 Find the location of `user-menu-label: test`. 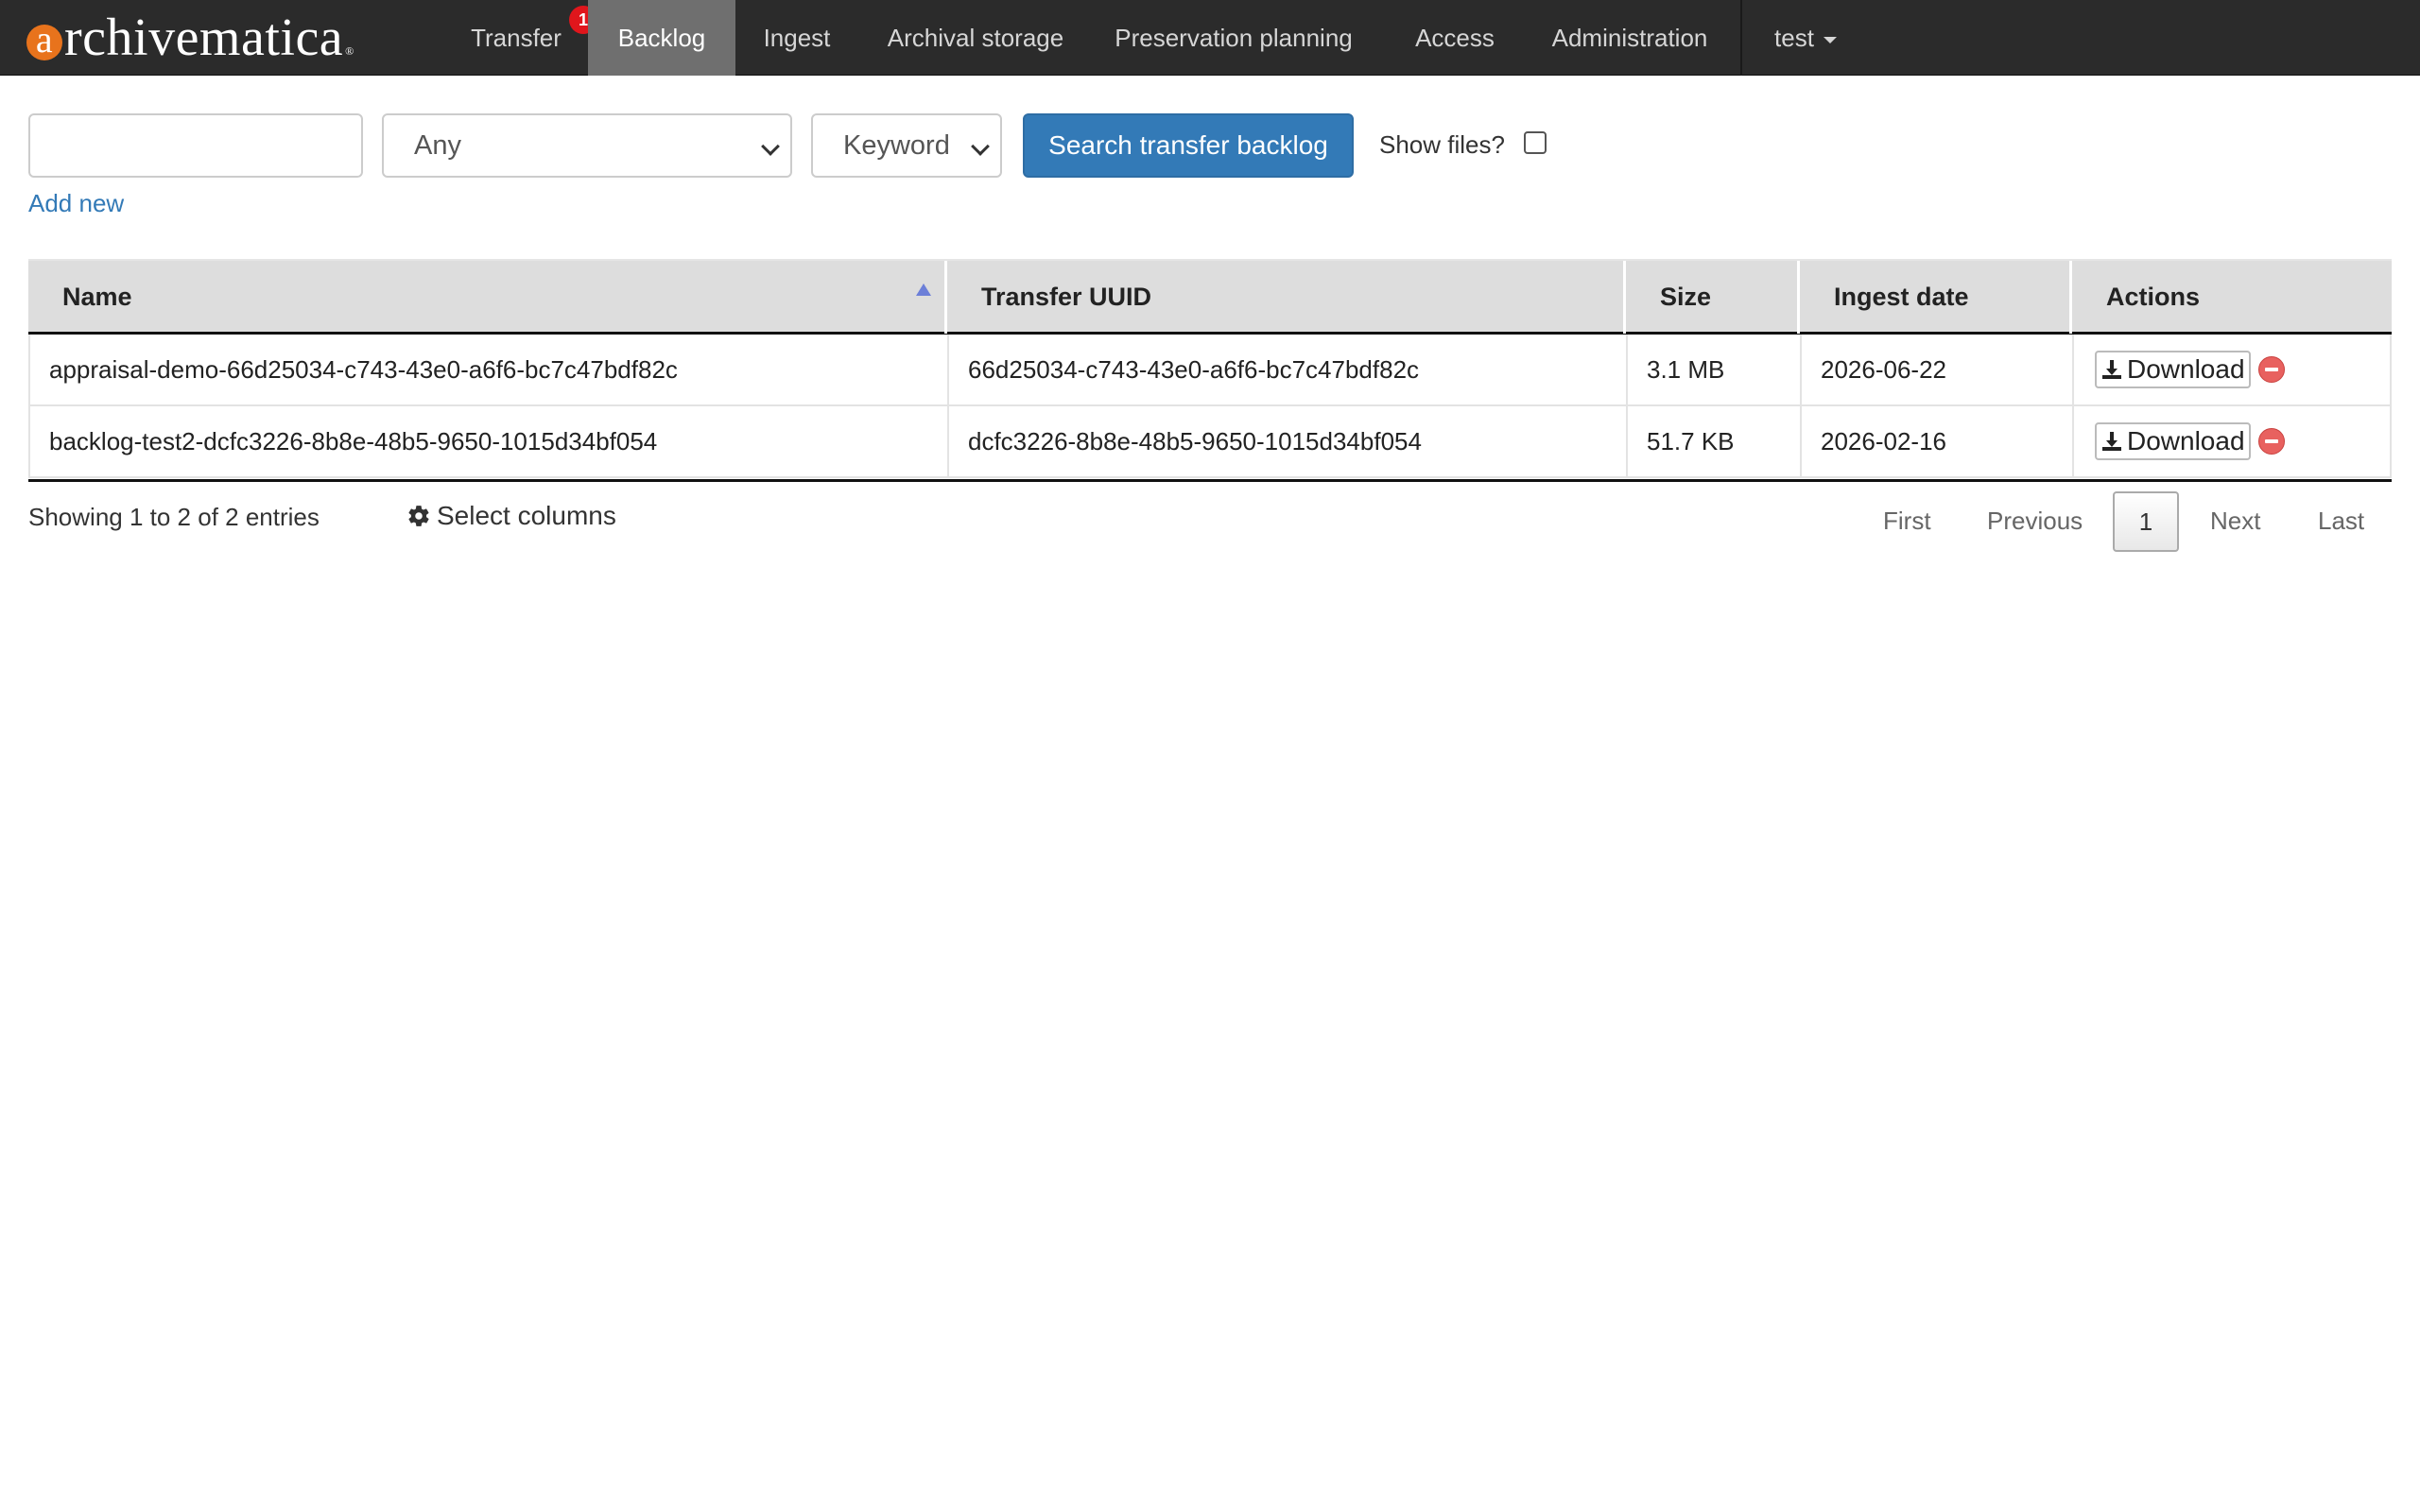

user-menu-label: test is located at coordinates (1794, 37).